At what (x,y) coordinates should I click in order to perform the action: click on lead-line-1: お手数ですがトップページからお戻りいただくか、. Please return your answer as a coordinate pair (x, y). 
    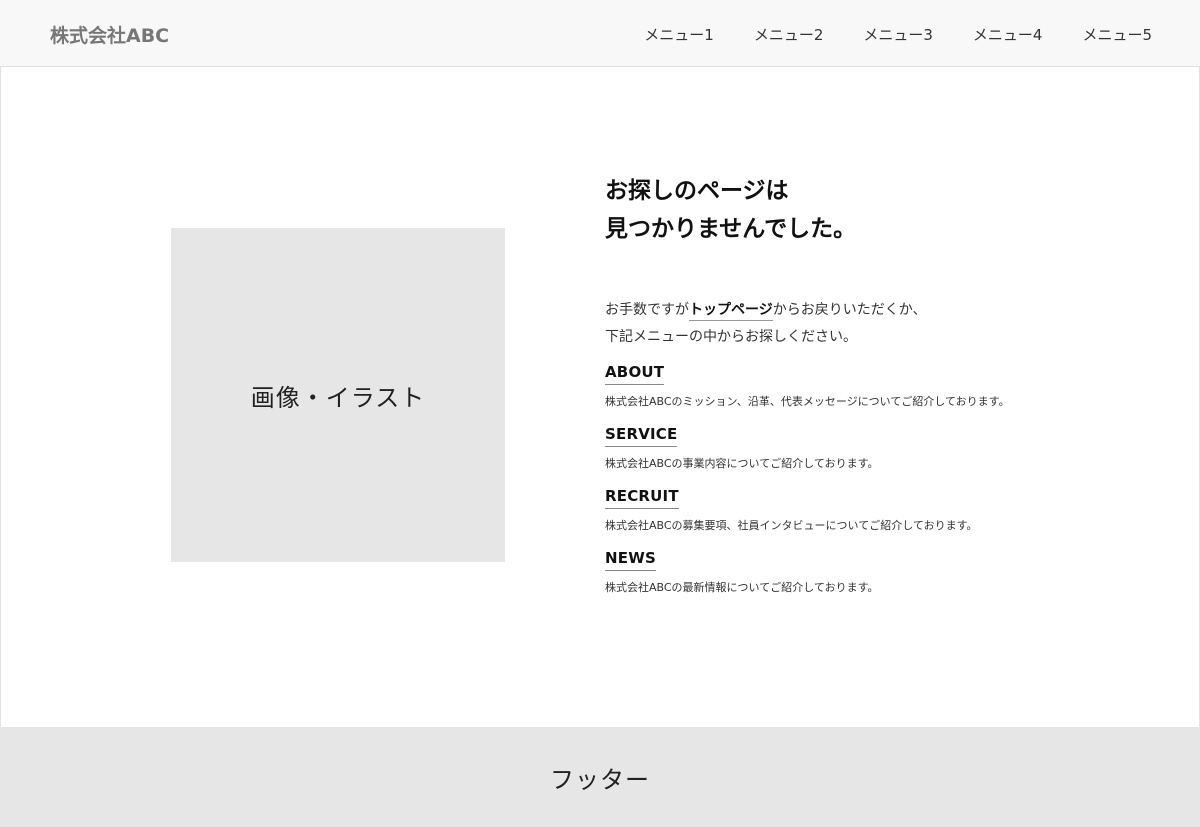
    Looking at the image, I should click on (885, 310).